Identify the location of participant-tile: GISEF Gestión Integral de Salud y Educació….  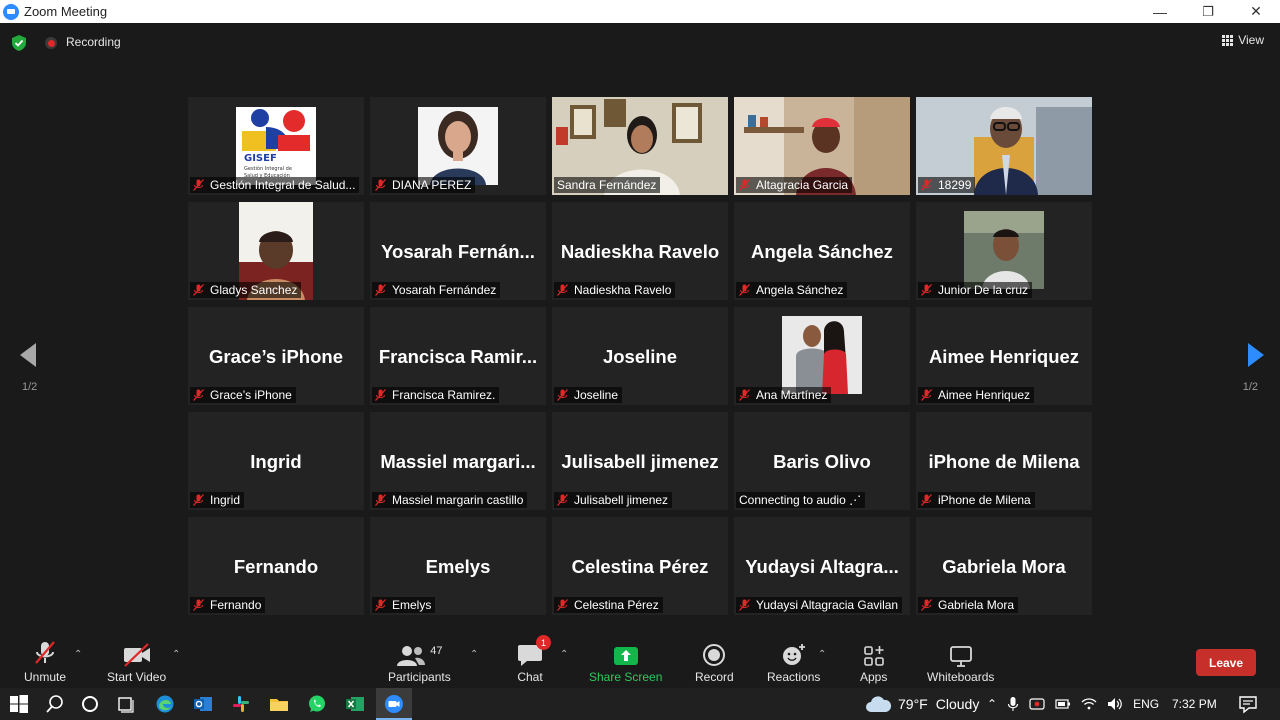
(276, 146).